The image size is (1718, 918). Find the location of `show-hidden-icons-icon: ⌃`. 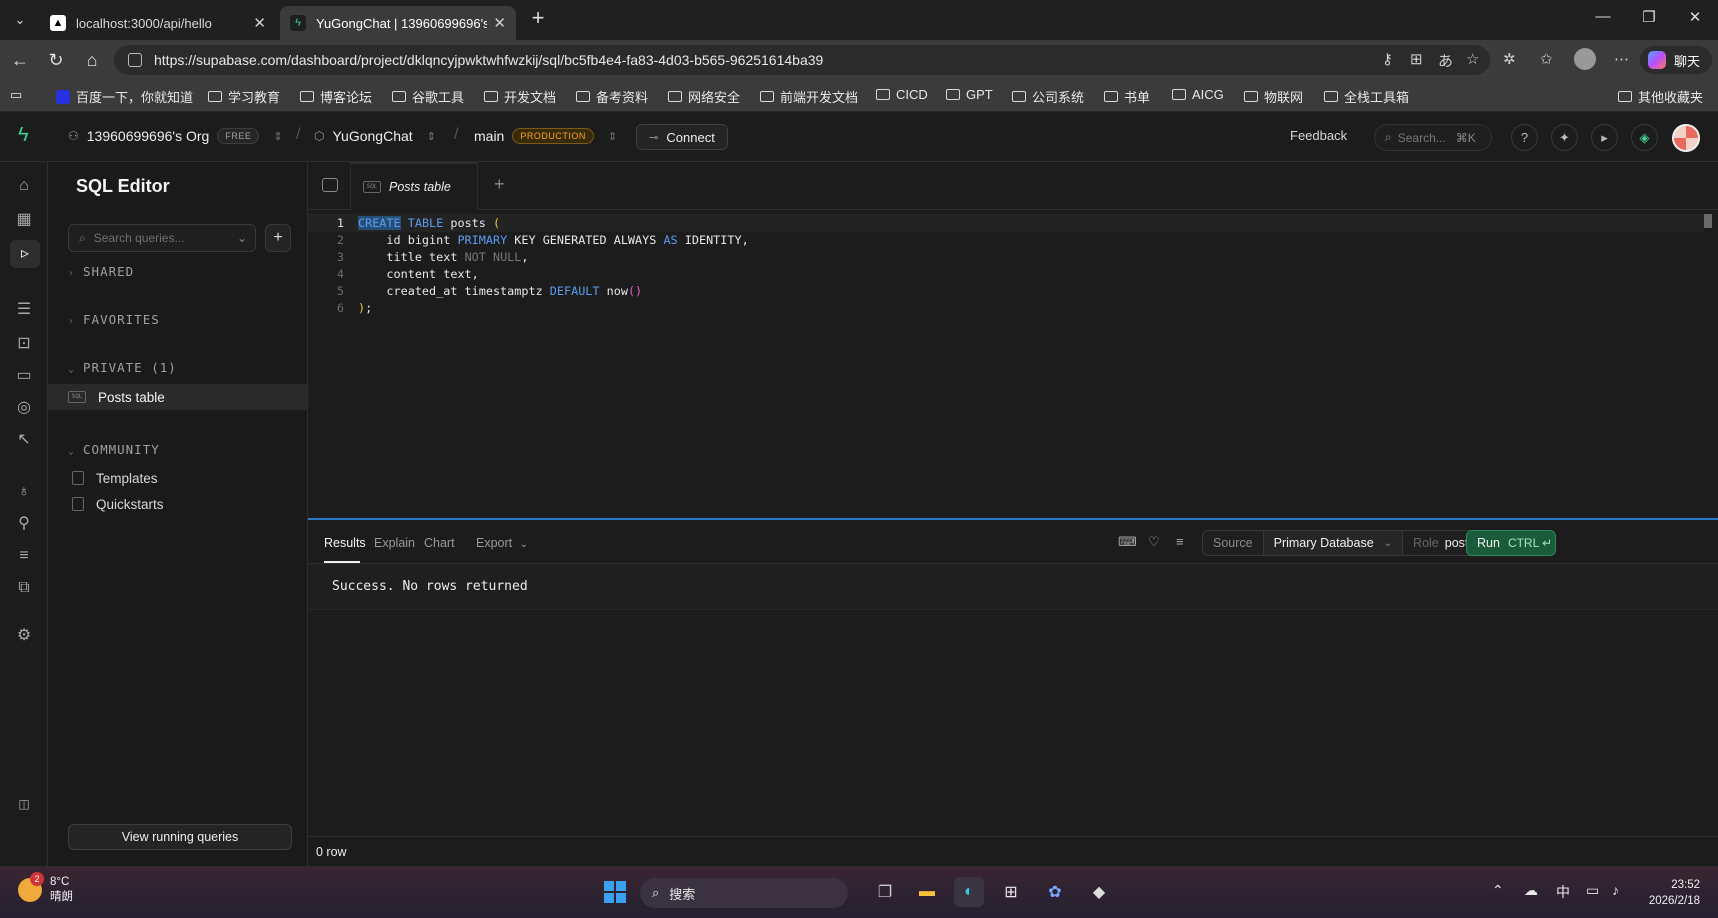

show-hidden-icons-icon: ⌃ is located at coordinates (1498, 890).